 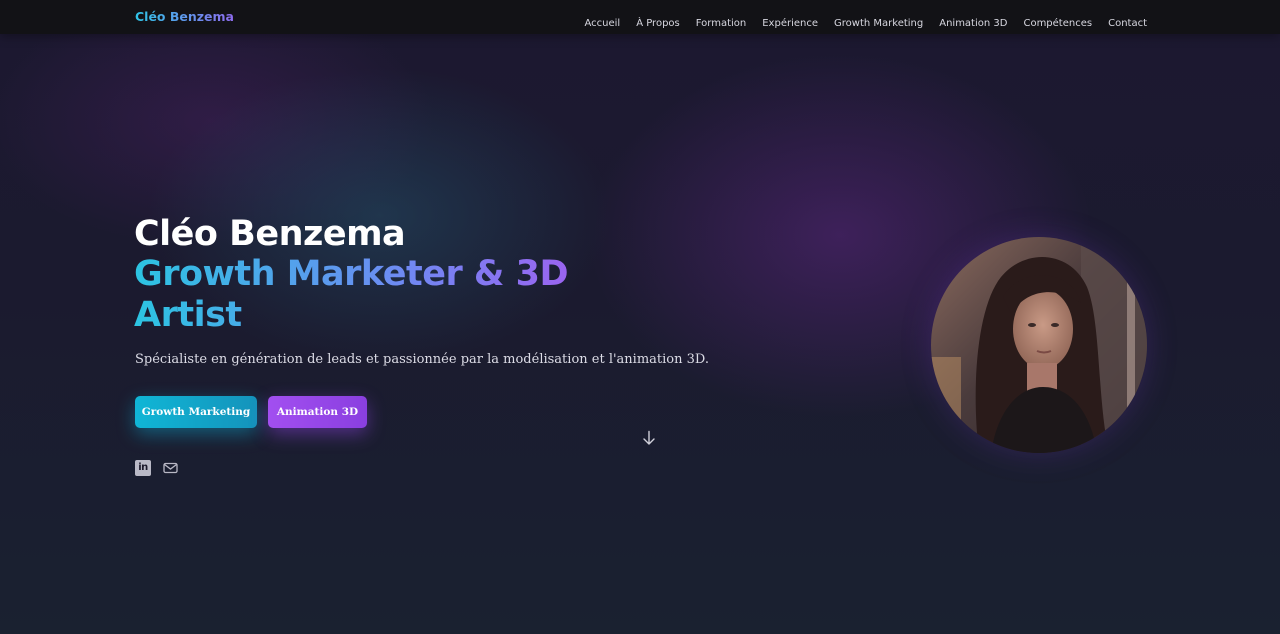 I want to click on growth-marketing-button: Growth Marketing, so click(x=196, y=412).